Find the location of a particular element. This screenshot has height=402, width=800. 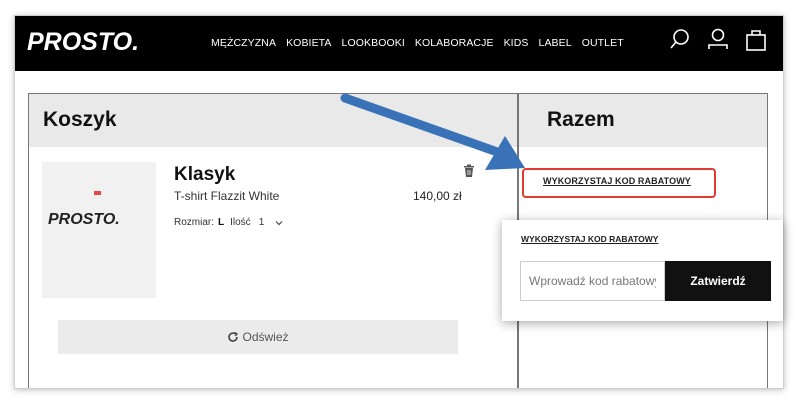

confirm-button: Zatwierdź is located at coordinates (718, 281).